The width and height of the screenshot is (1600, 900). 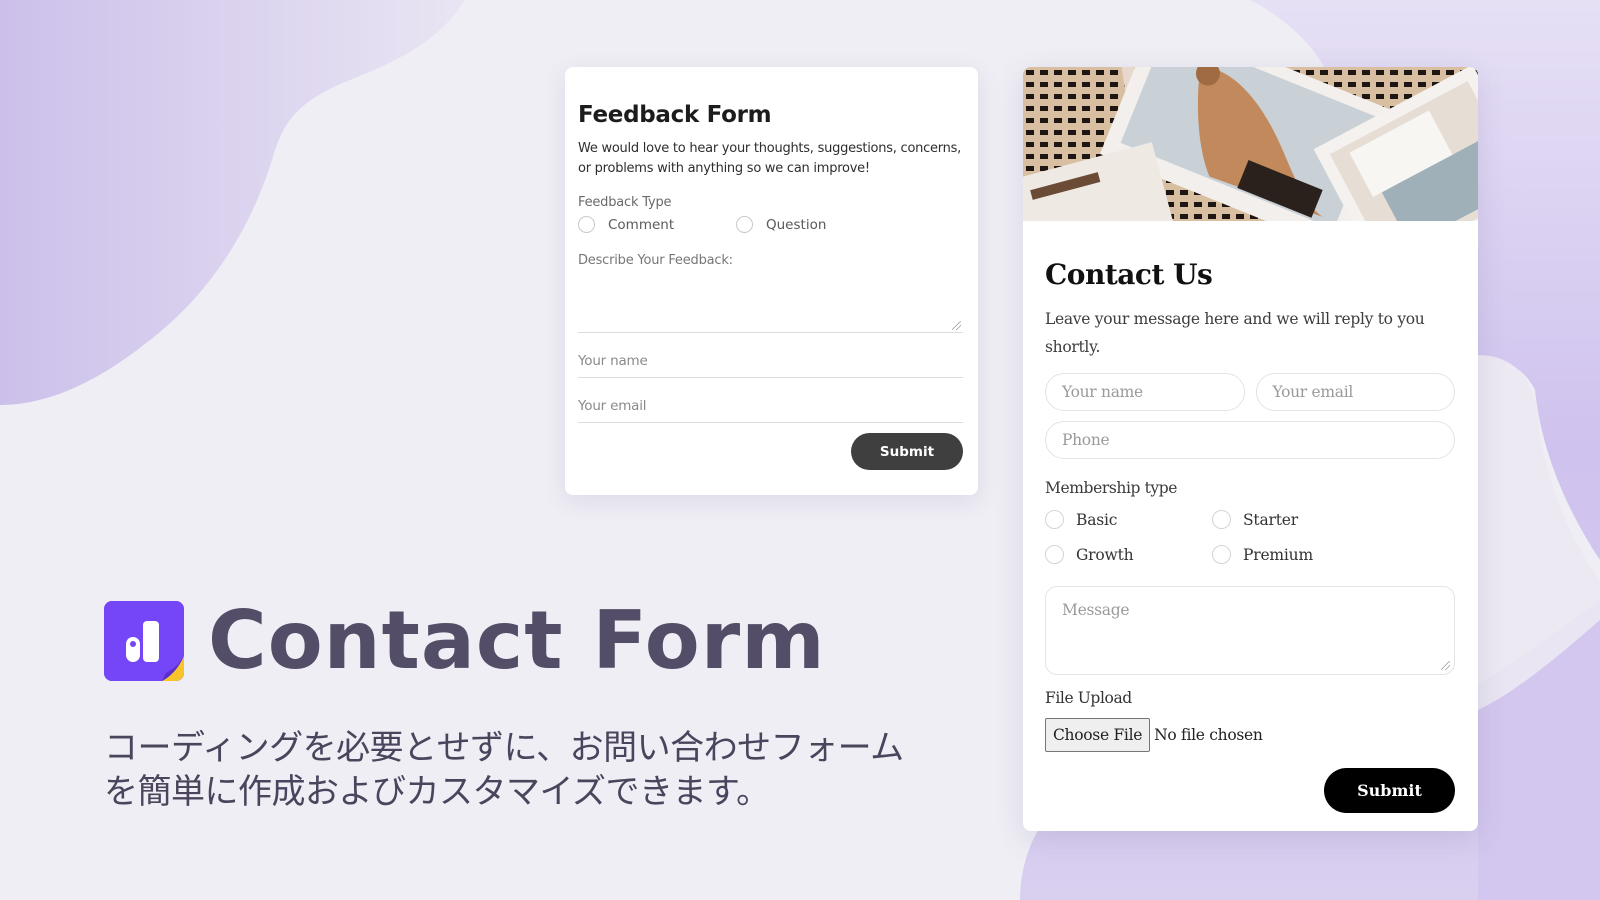 I want to click on feedback-email-input: Your email, so click(x=770, y=400).